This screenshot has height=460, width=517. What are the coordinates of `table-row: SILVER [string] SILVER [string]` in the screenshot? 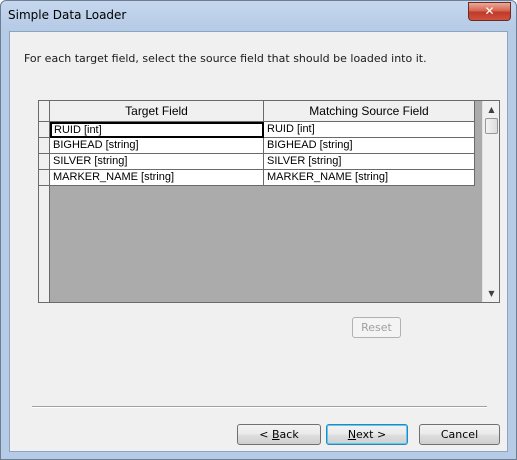 It's located at (260, 162).